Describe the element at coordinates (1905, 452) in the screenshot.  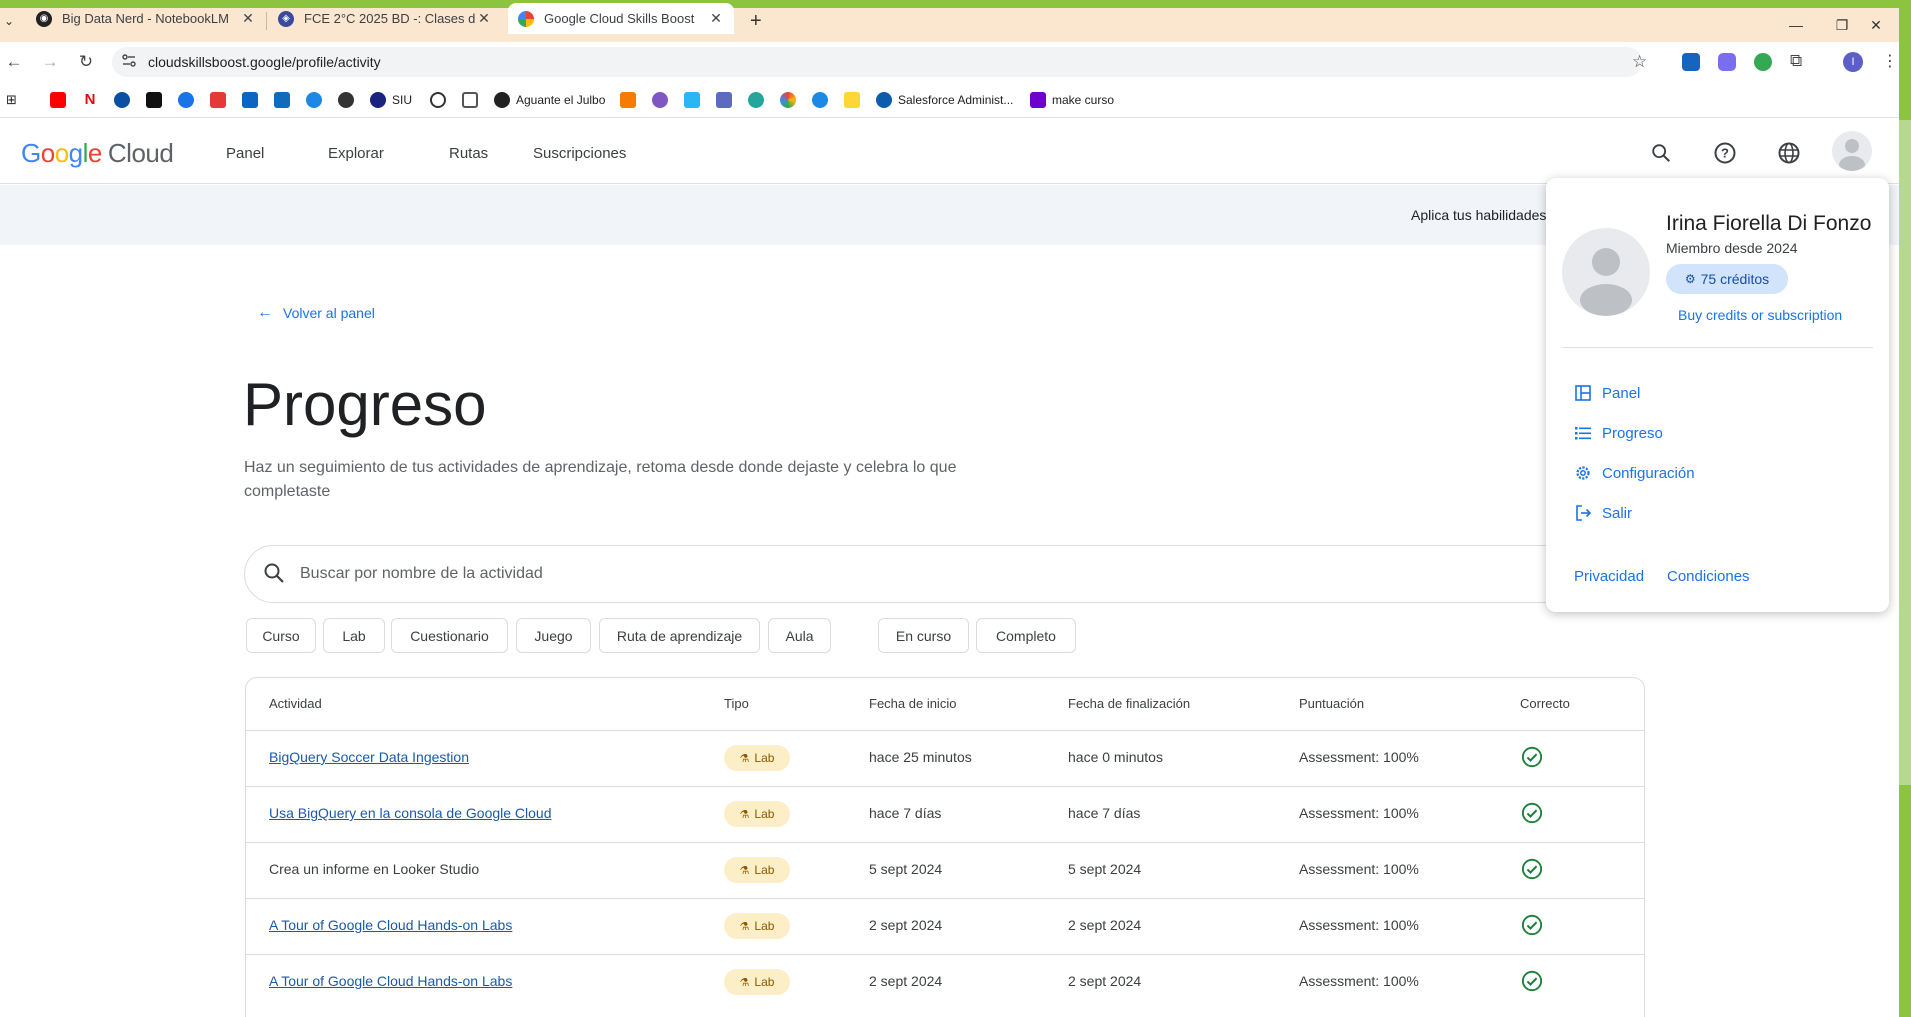
I see `page-scrollbar` at that location.